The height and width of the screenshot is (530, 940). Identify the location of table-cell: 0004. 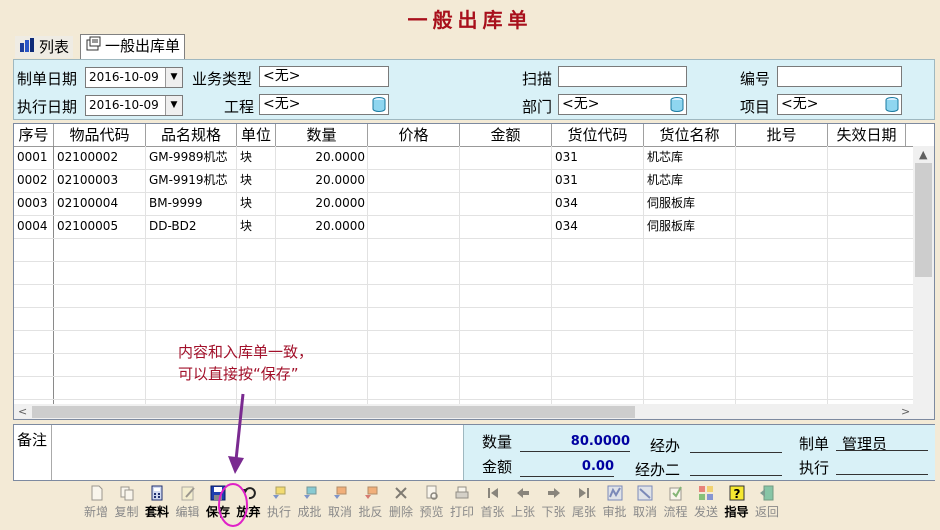
(34, 226).